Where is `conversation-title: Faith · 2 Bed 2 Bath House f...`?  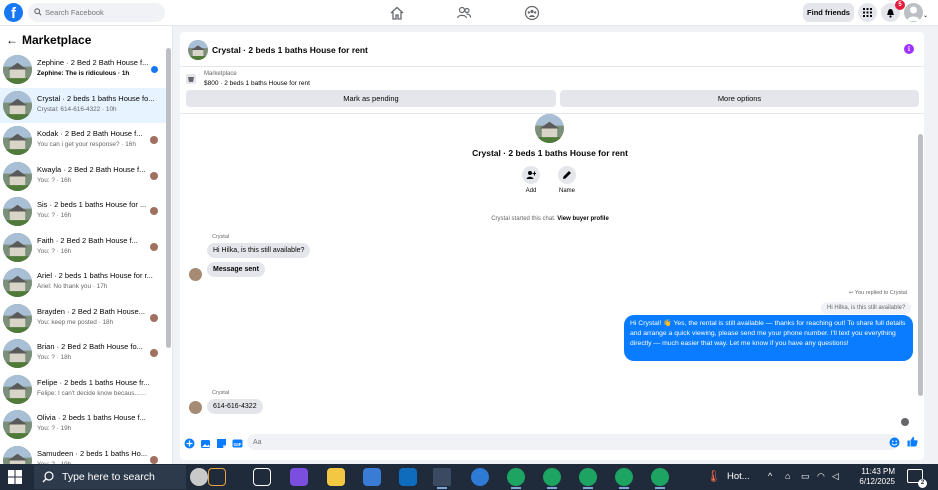 conversation-title: Faith · 2 Bed 2 Bath House f... is located at coordinates (87, 240).